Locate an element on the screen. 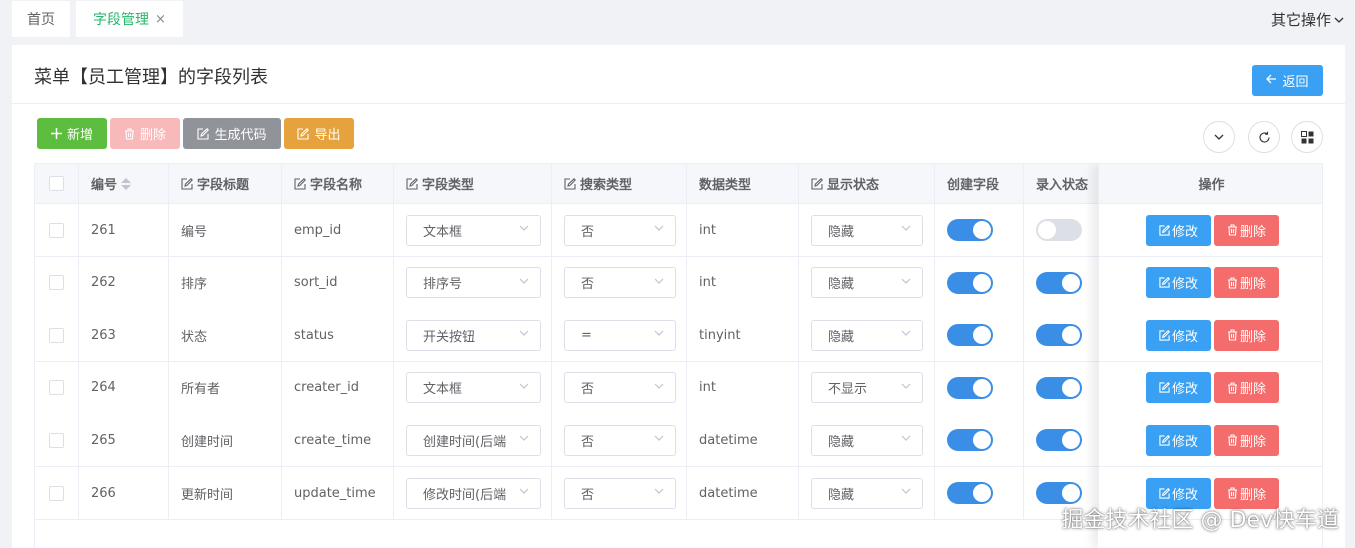  cell-field-type: 文本框 is located at coordinates (473, 230).